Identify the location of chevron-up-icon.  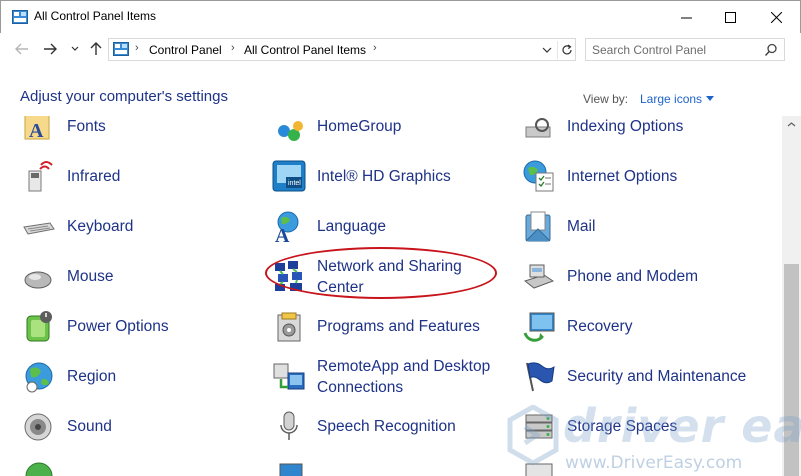
(791, 124).